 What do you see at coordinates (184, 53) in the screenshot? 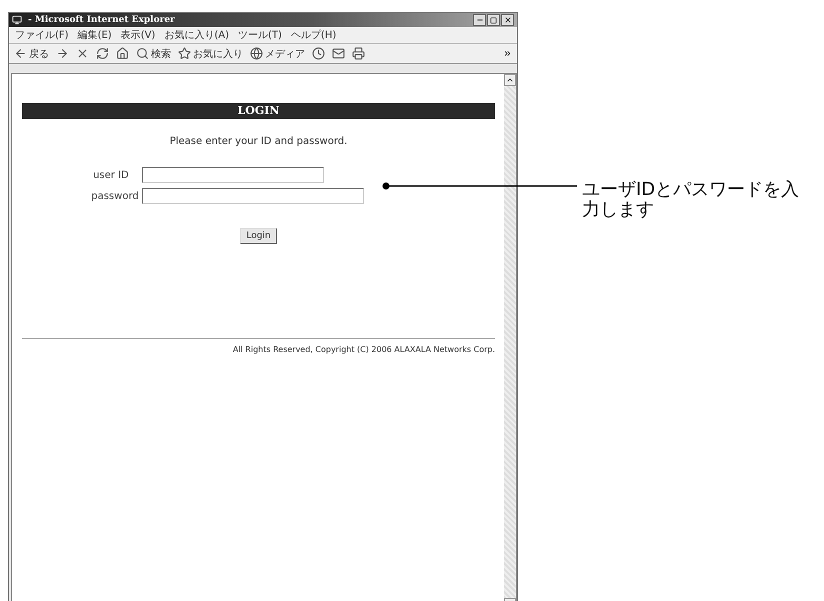
I see `star-icon` at bounding box center [184, 53].